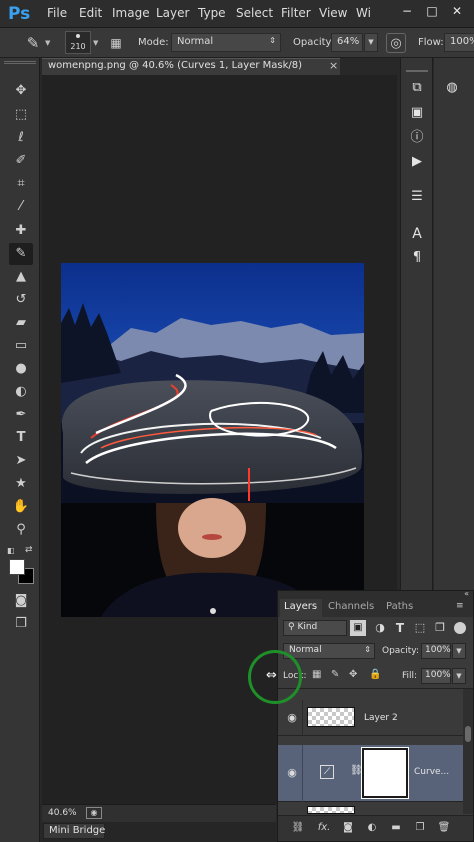 Image resolution: width=474 pixels, height=842 pixels. I want to click on lock-all-icon: 🔒, so click(375, 675).